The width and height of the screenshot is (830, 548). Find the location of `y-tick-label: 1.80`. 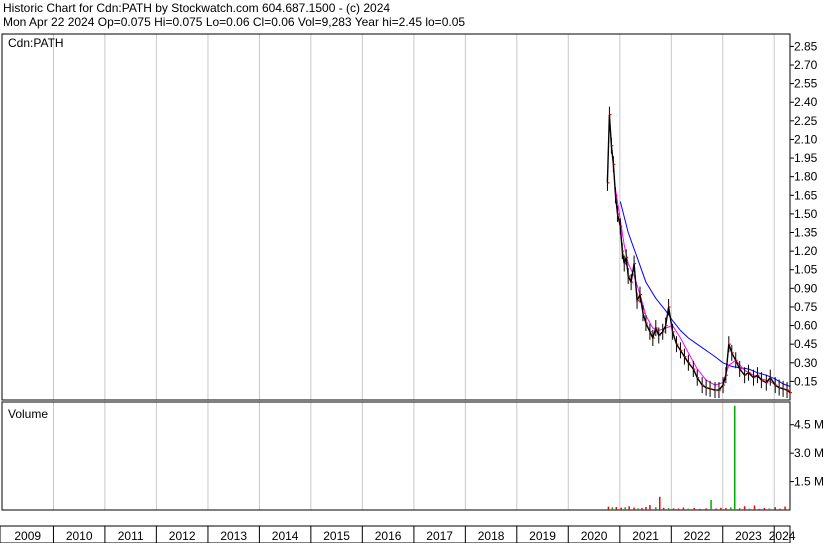

y-tick-label: 1.80 is located at coordinates (806, 177).